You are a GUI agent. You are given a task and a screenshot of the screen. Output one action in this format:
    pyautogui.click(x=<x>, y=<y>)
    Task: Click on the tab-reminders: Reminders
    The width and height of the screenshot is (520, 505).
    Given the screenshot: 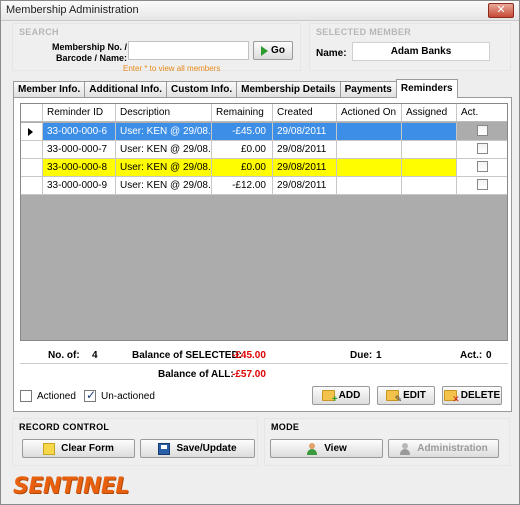 What is the action you would take?
    pyautogui.click(x=426, y=88)
    